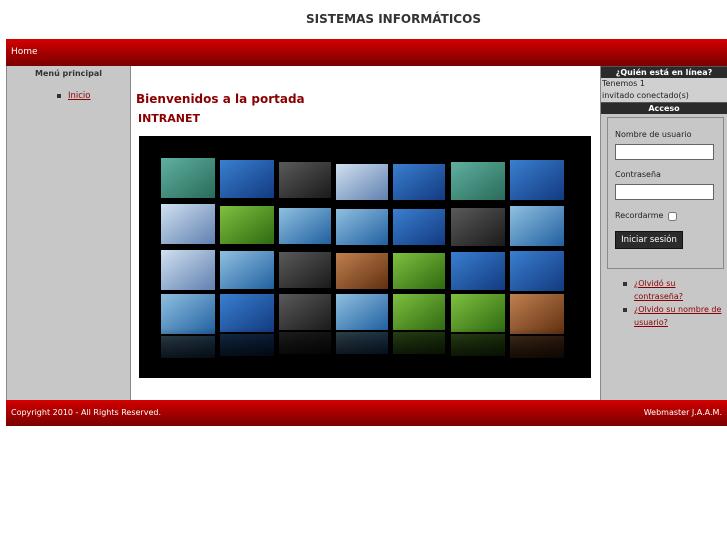 Image resolution: width=727 pixels, height=545 pixels. What do you see at coordinates (639, 215) in the screenshot?
I see `remember-label: Recordarme` at bounding box center [639, 215].